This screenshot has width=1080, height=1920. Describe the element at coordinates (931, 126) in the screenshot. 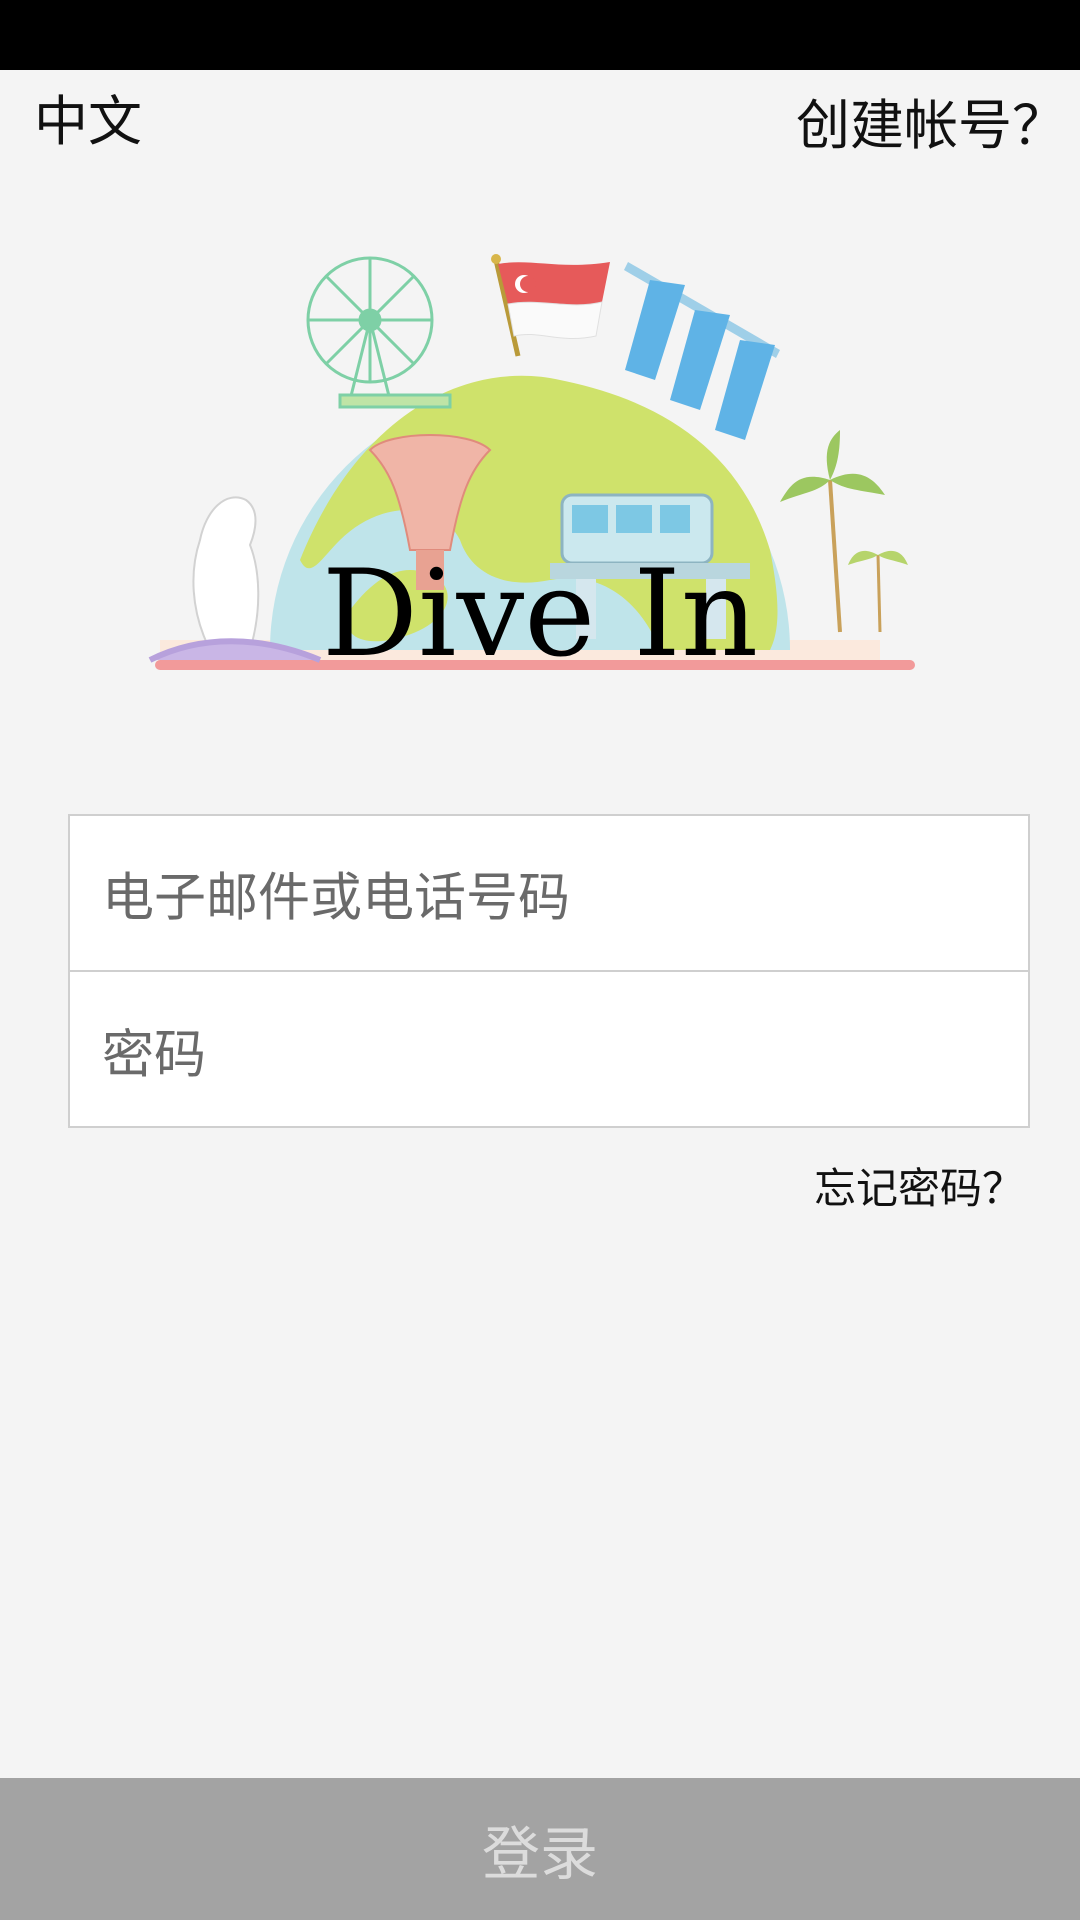

I see `create-account-link: 创建帐号？` at that location.